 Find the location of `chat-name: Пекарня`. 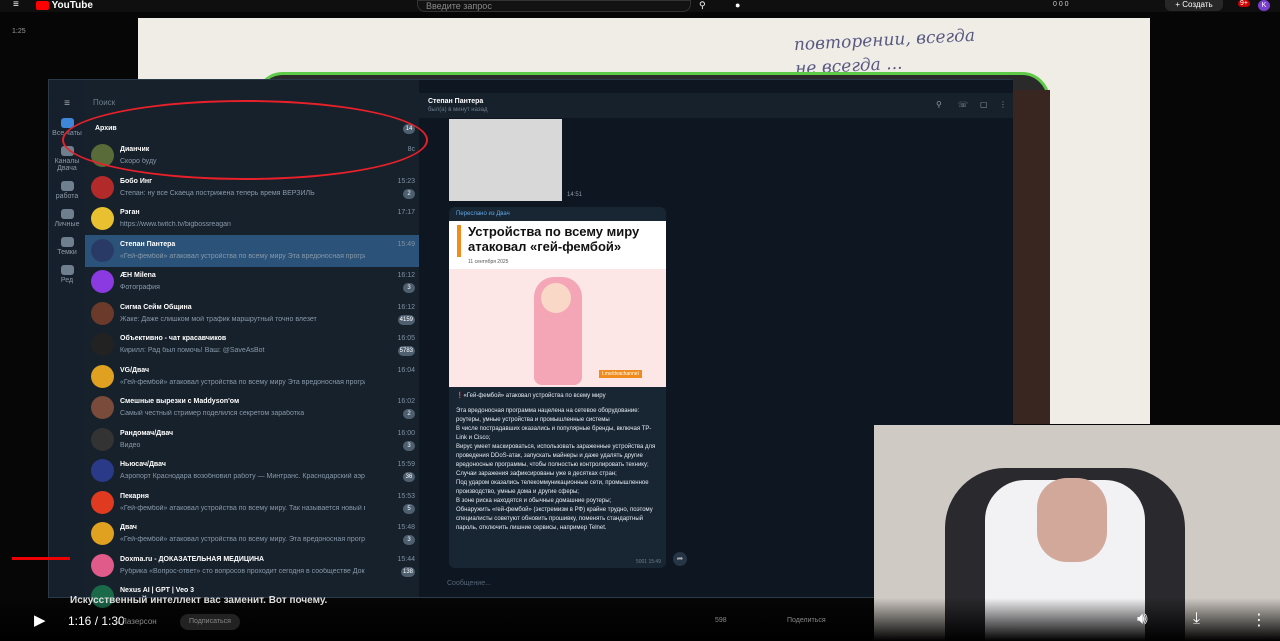

chat-name: Пекарня is located at coordinates (134, 496).